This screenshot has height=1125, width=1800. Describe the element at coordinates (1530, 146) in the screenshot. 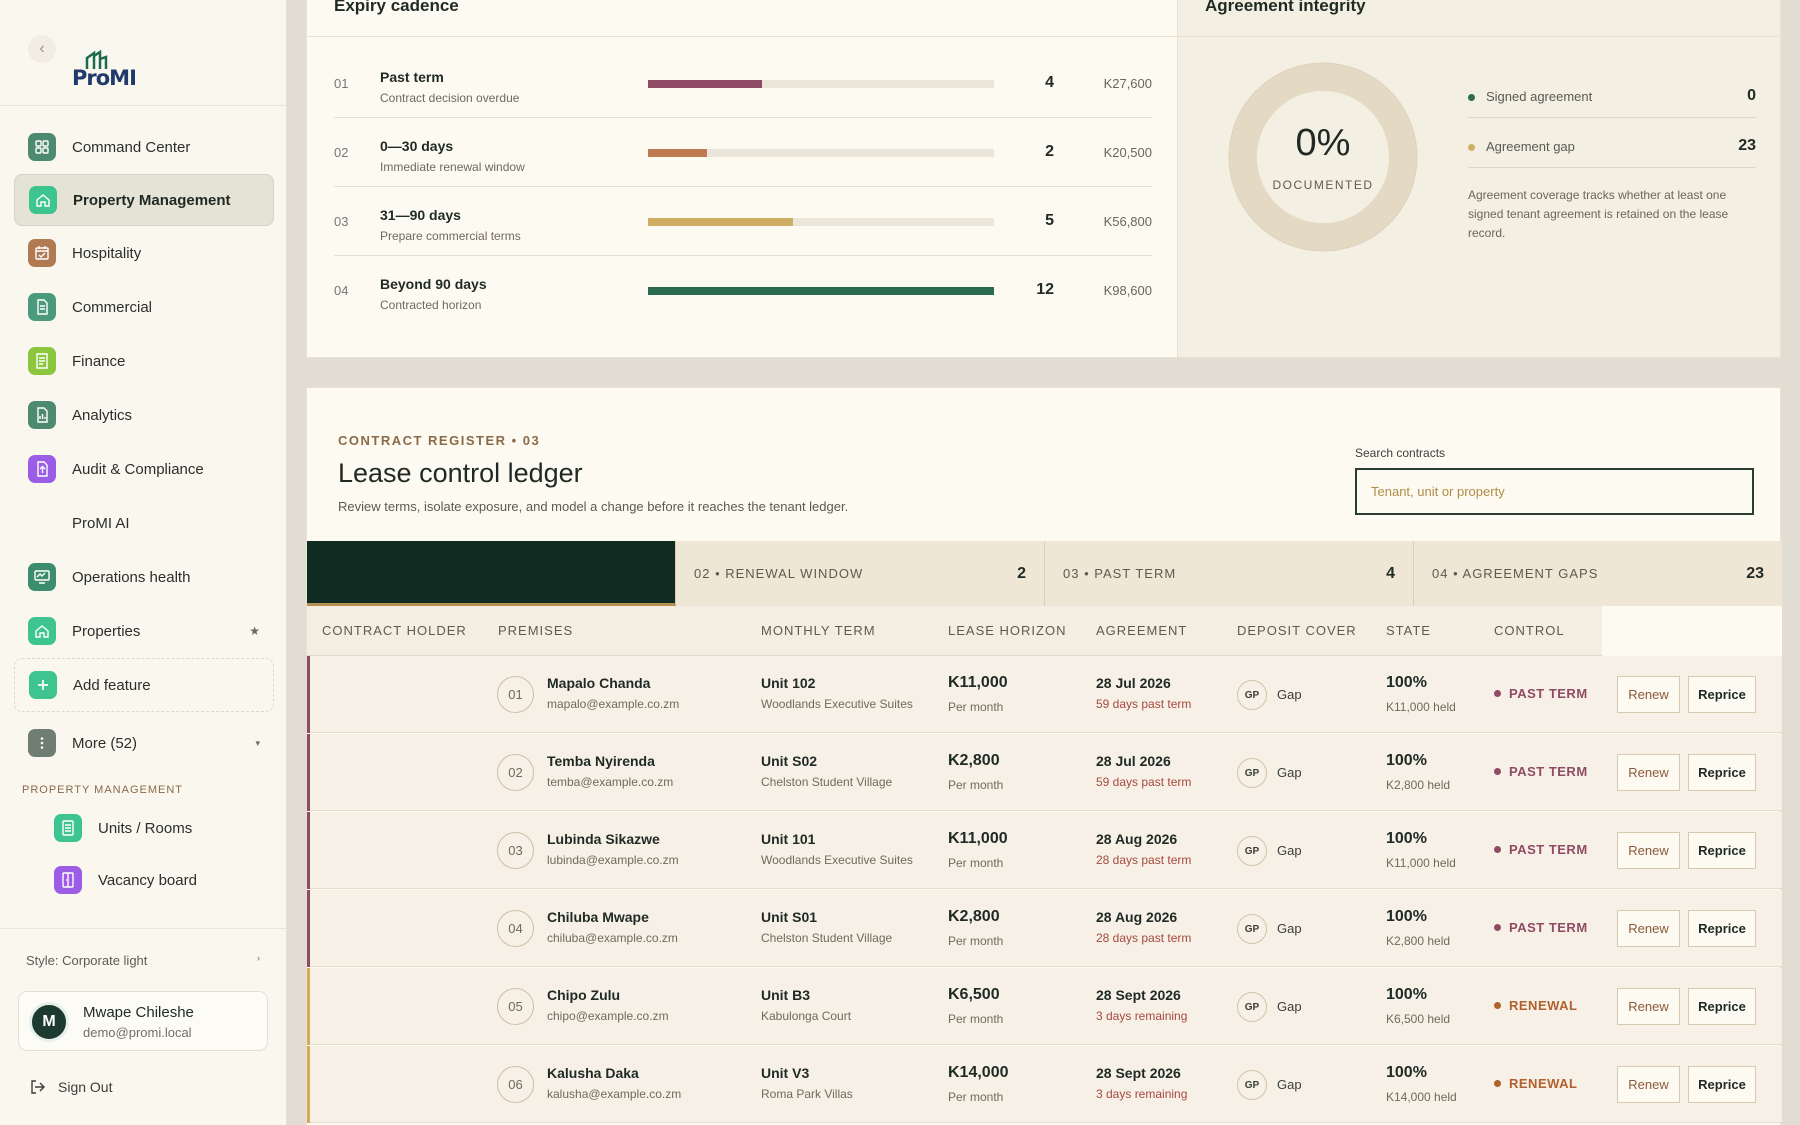

I see `legend-name: Agreement gap` at that location.